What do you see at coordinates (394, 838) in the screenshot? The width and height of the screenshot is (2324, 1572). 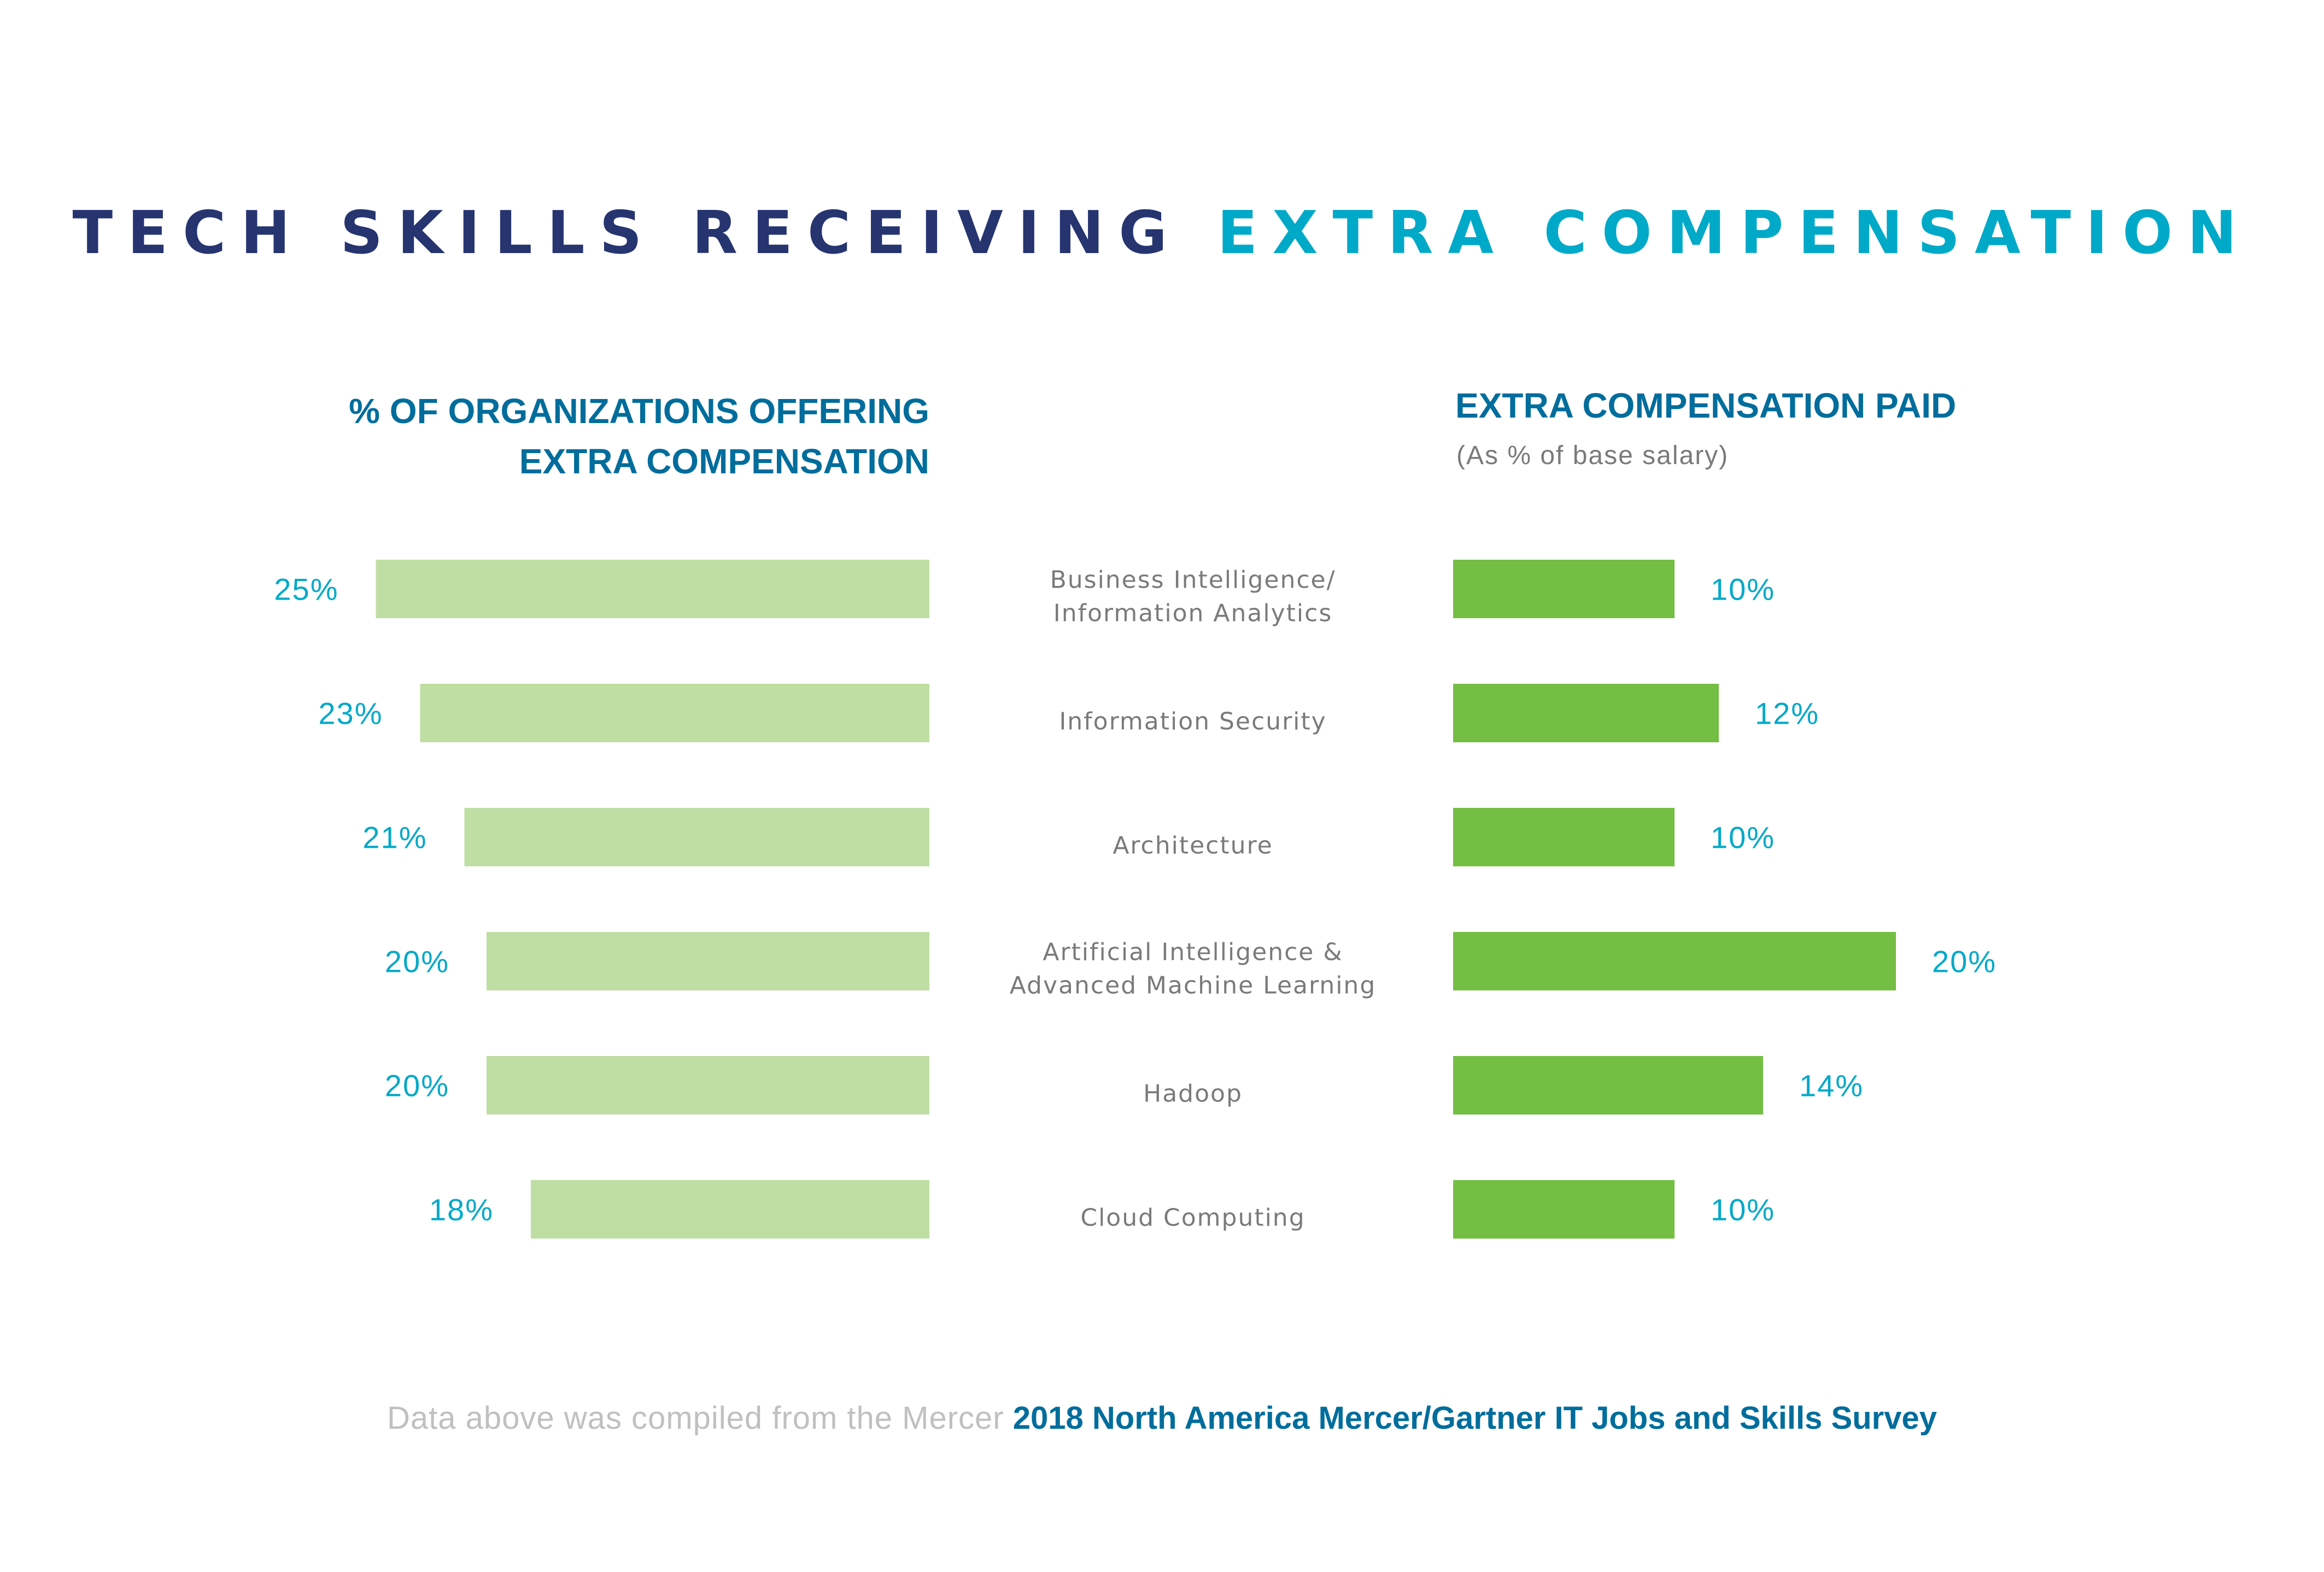 I see `left-value-label: 21%` at bounding box center [394, 838].